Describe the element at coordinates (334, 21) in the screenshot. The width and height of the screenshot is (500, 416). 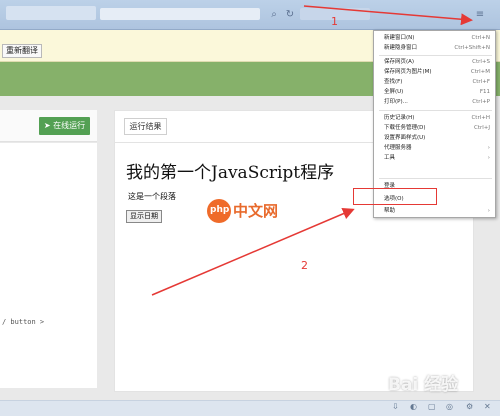
I see `annotation-step-1: 1` at that location.